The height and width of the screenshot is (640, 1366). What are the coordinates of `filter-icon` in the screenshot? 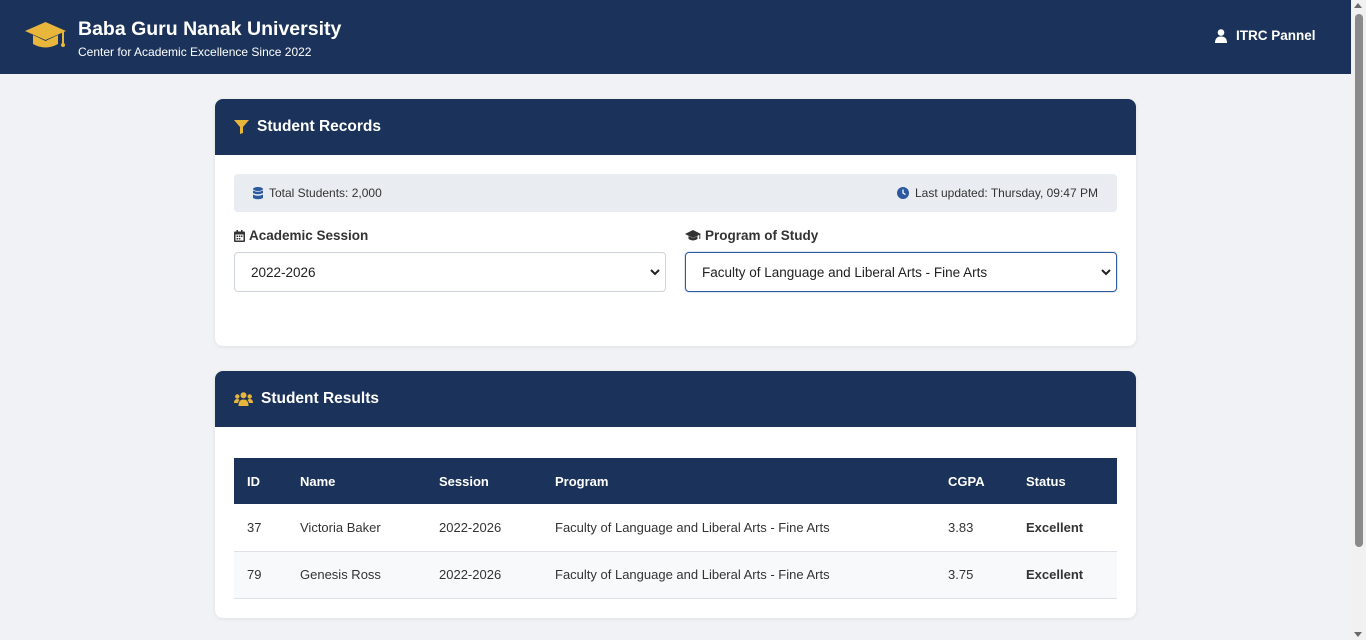 It's located at (241, 127).